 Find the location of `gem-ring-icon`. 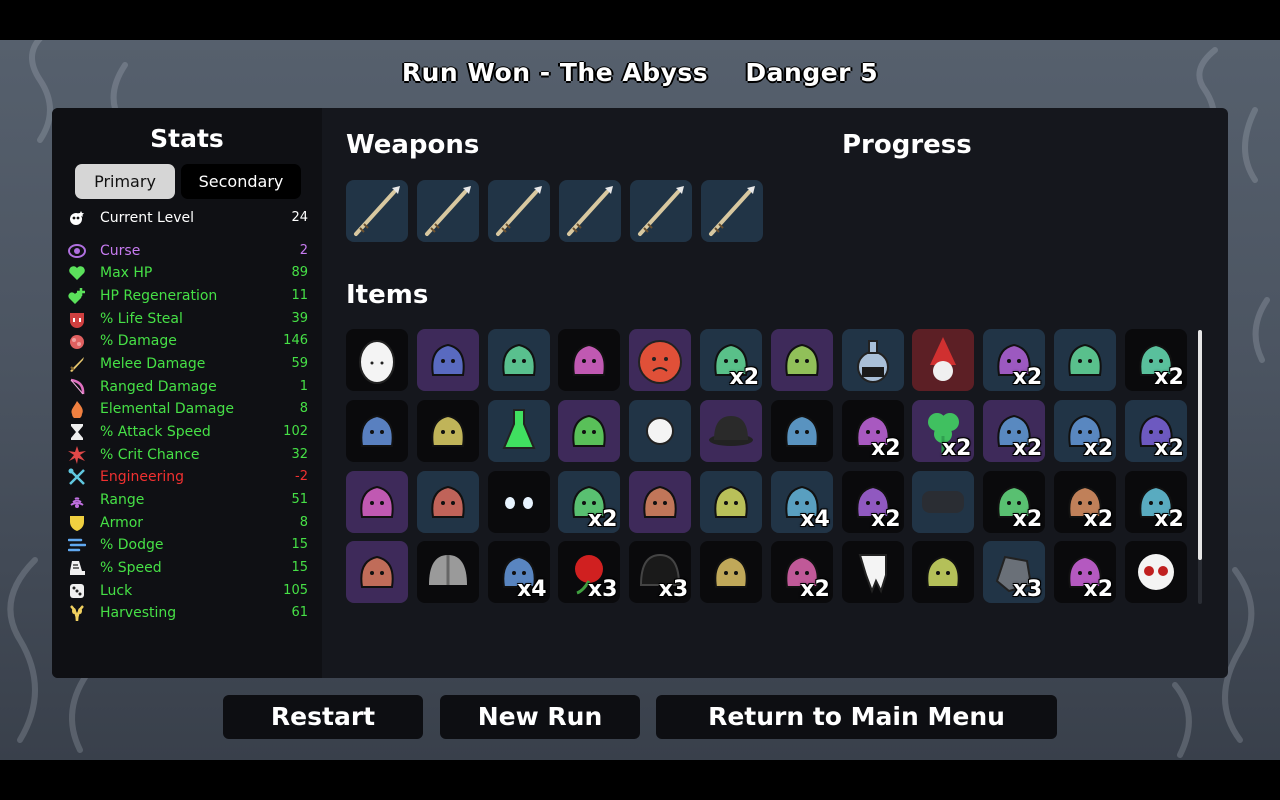

gem-ring-icon is located at coordinates (589, 430).